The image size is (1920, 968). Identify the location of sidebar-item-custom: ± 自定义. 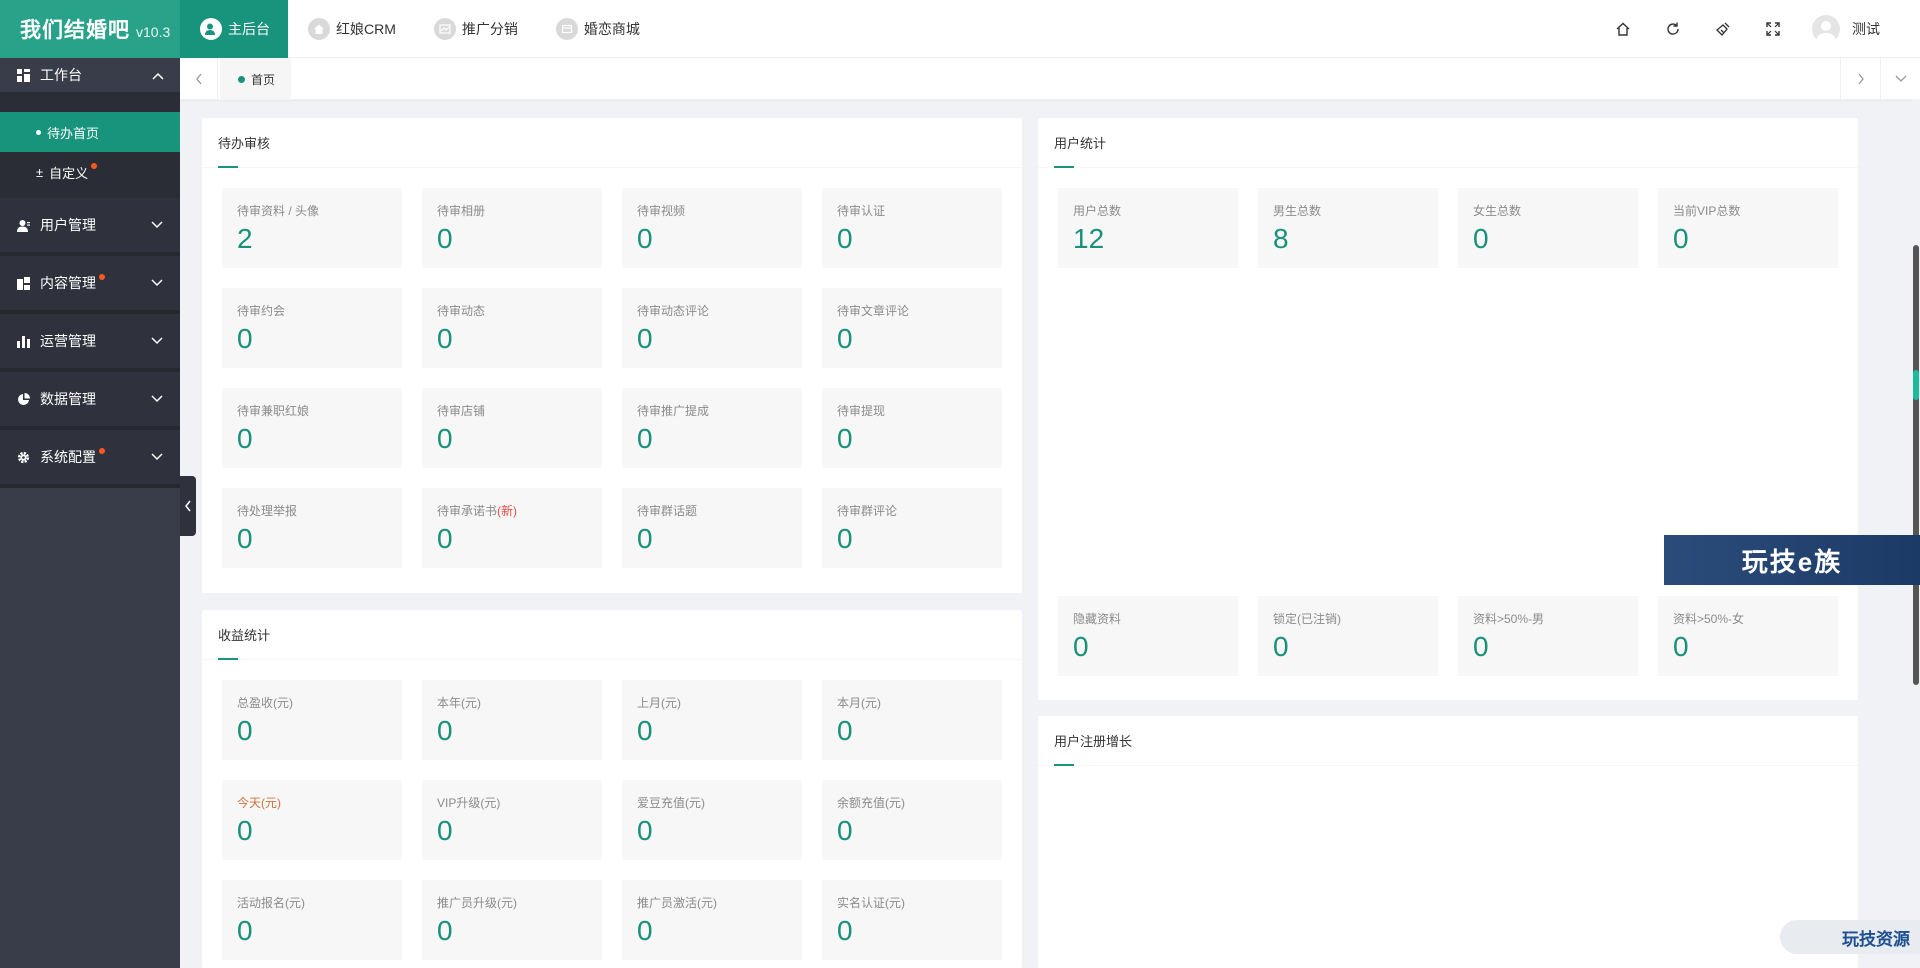
(90, 172).